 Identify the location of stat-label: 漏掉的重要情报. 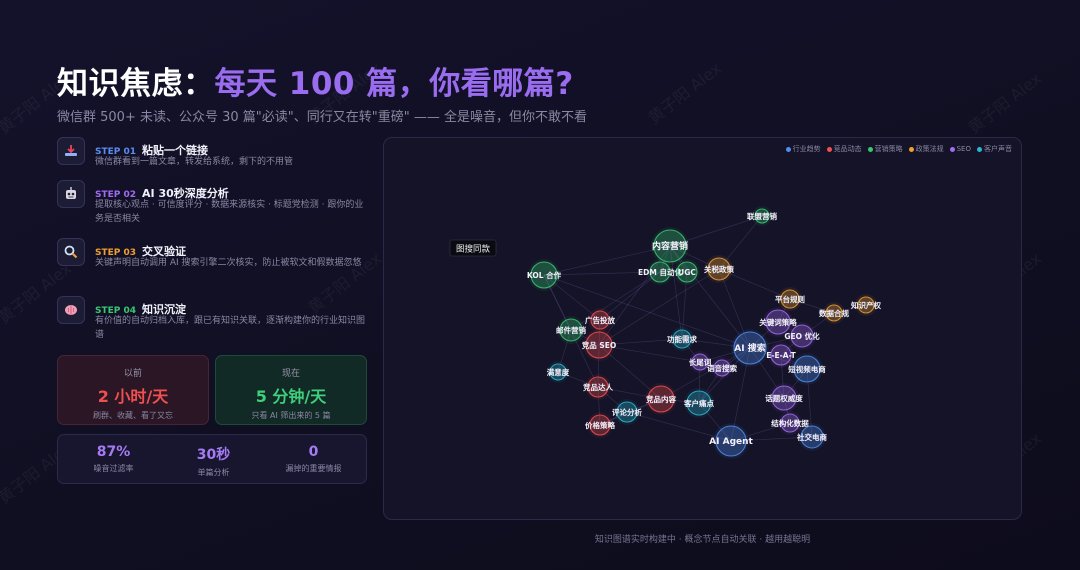
(313, 468).